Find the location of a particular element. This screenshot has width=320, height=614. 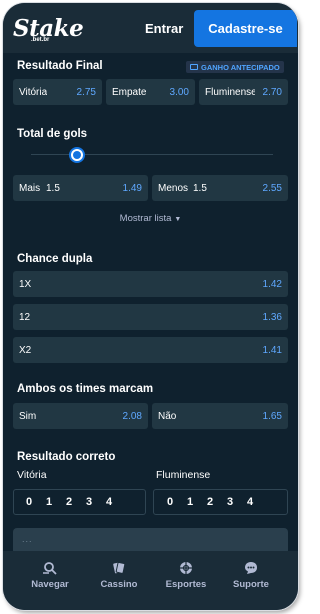

under-line: 1.5 is located at coordinates (200, 188).